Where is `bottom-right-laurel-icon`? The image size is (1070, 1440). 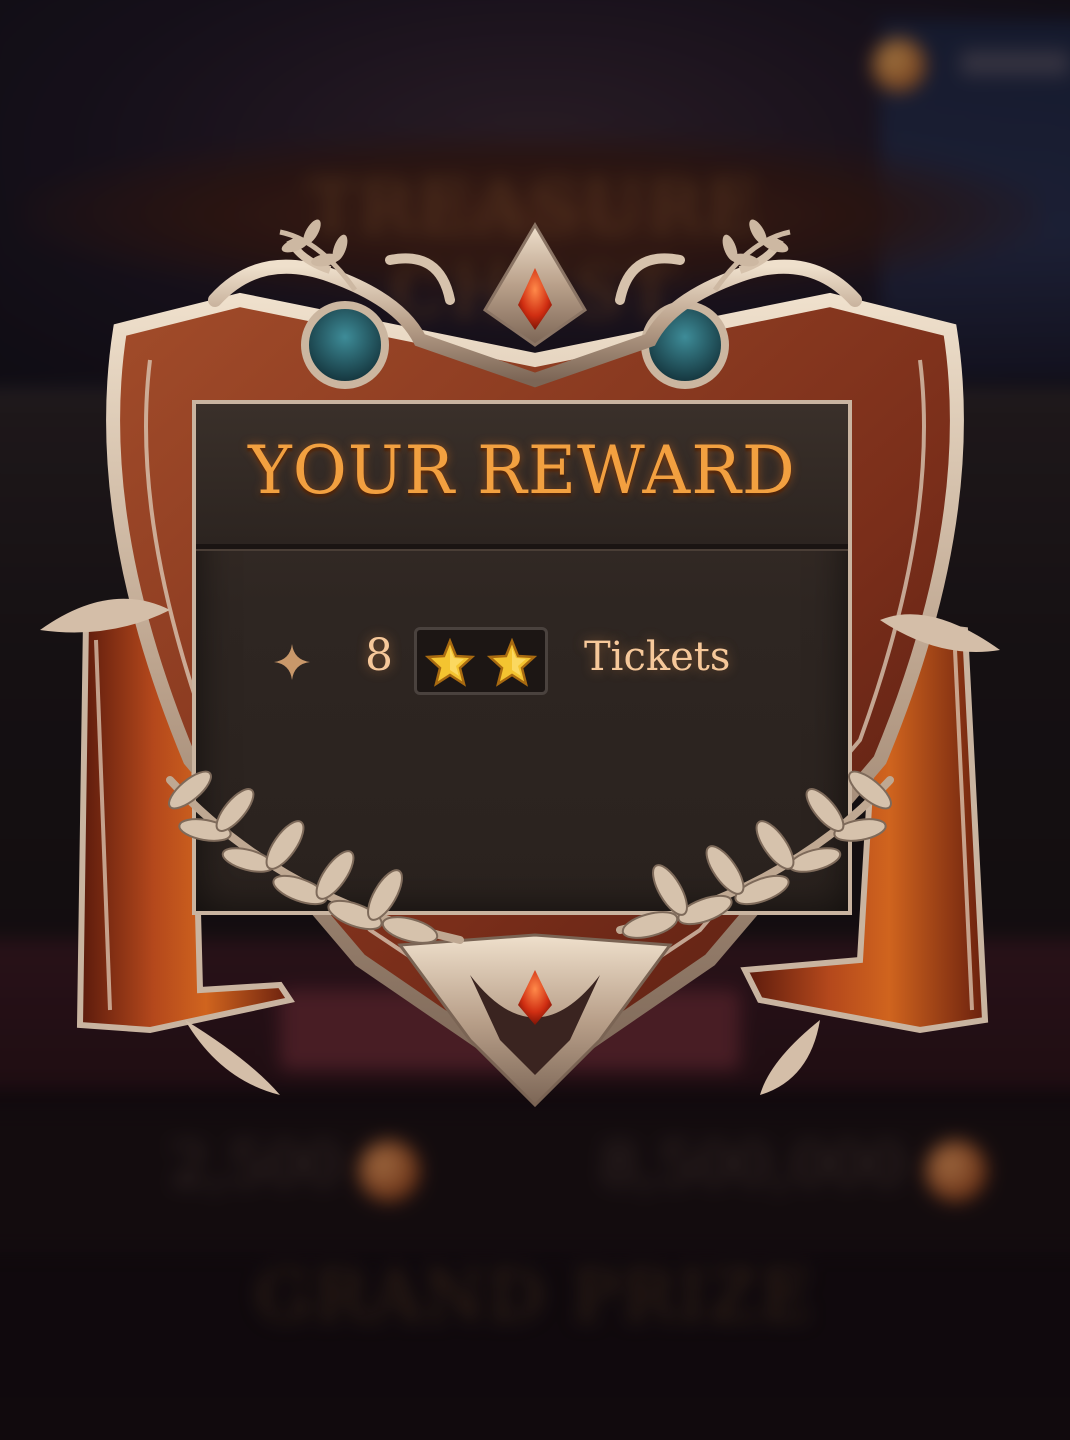
bottom-right-laurel-icon is located at coordinates (755, 854).